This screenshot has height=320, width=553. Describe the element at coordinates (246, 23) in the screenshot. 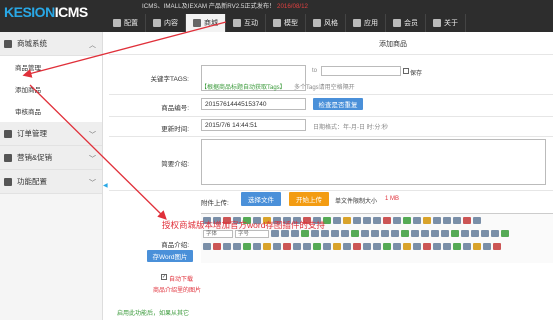

I see `nav-tab-3: 互动` at that location.